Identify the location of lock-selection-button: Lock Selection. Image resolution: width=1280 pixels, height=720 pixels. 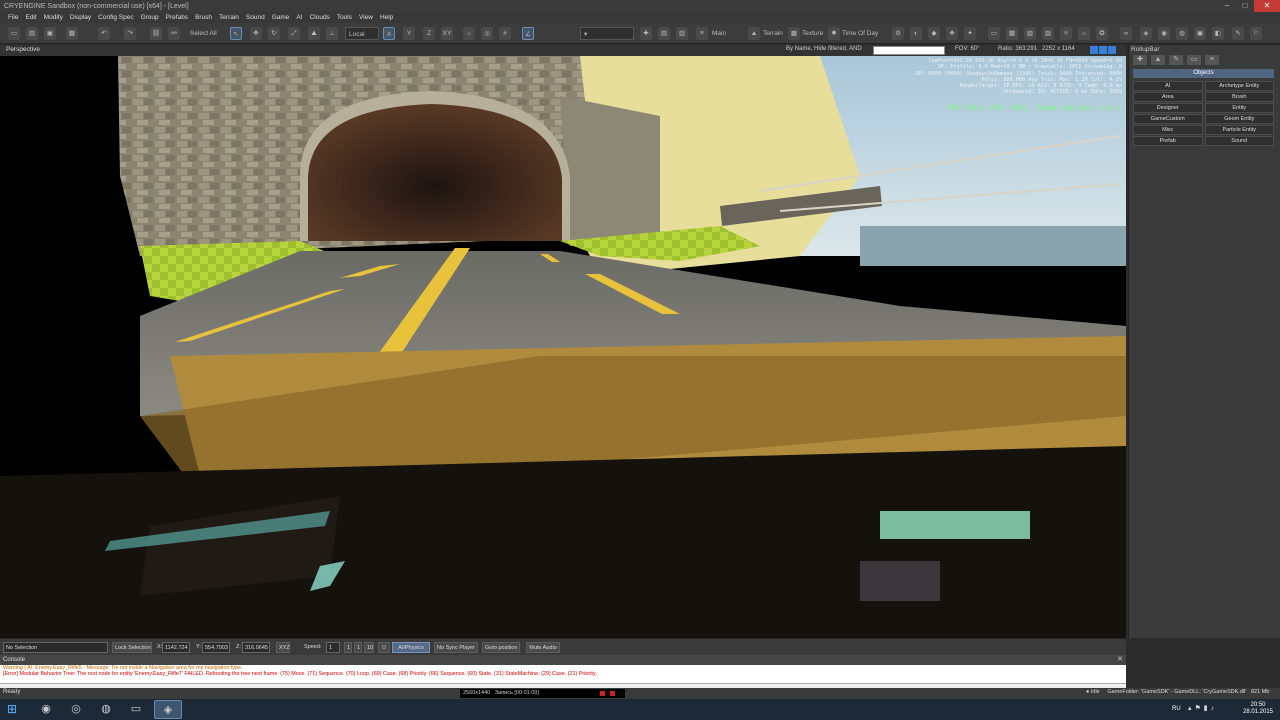
(132, 647).